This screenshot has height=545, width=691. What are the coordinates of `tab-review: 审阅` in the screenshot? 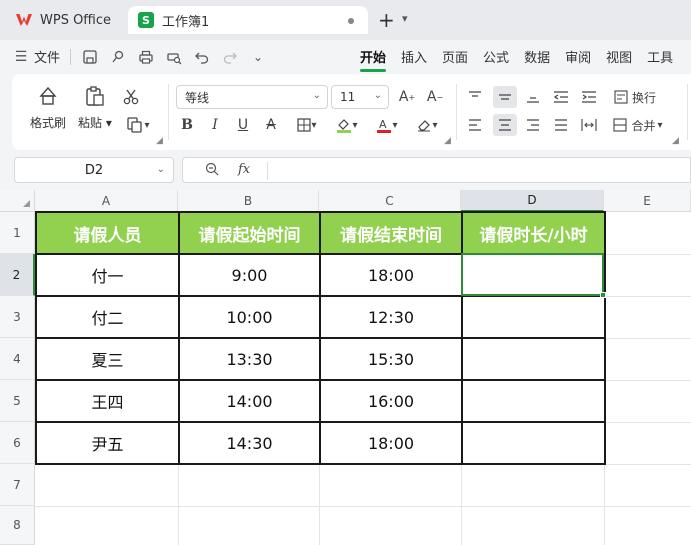 It's located at (578, 56).